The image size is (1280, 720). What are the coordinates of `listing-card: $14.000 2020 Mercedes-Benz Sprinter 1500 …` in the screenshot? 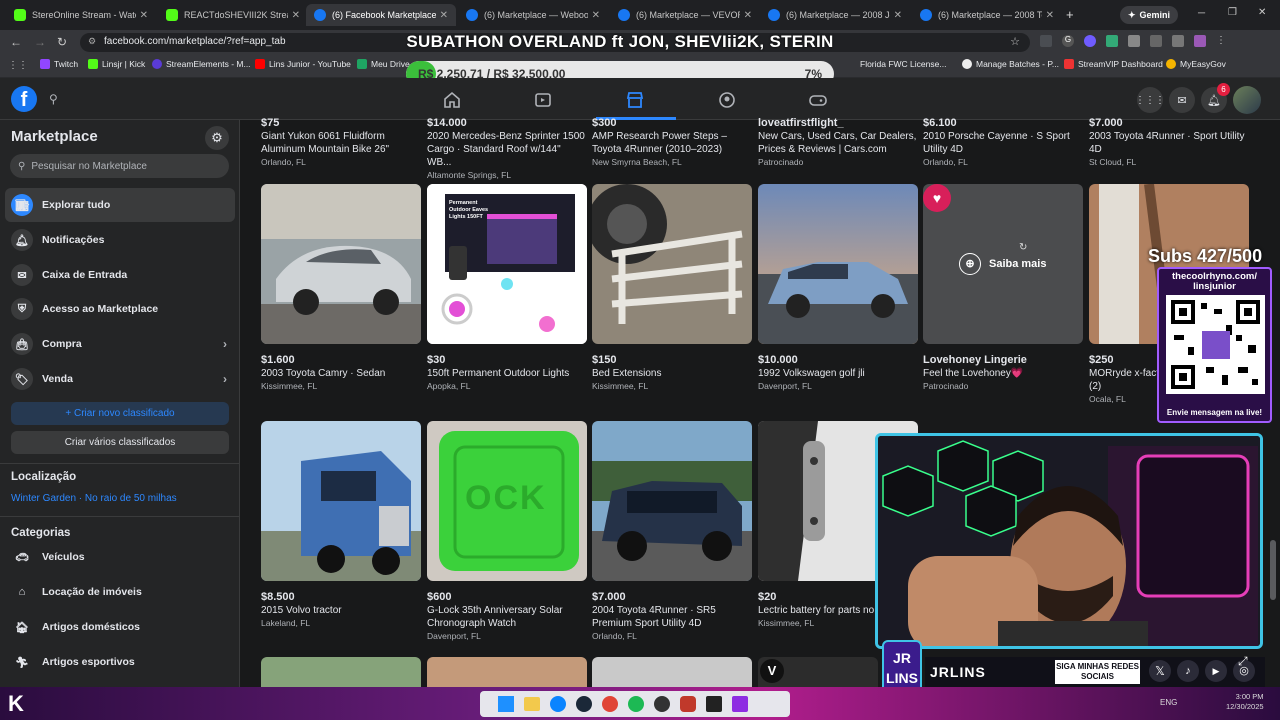 It's located at (507, 148).